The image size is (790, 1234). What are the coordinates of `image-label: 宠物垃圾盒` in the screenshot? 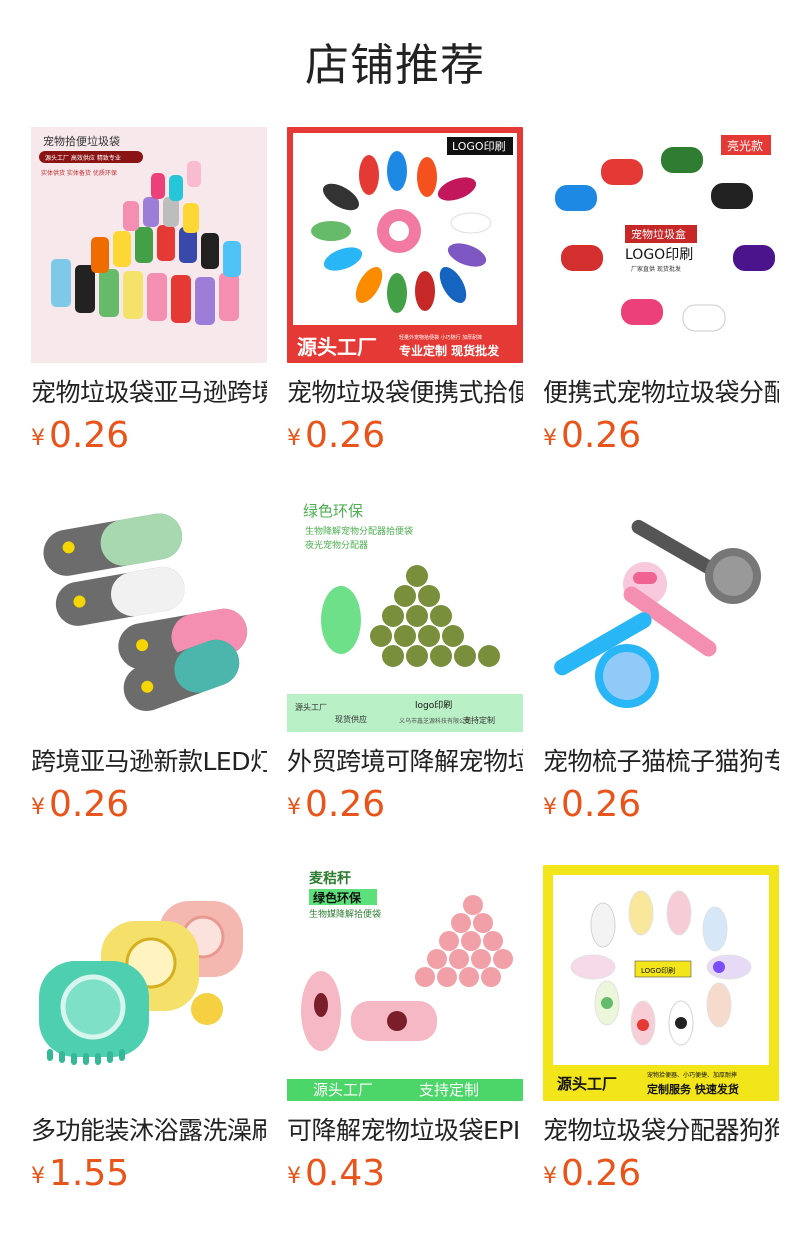 It's located at (658, 234).